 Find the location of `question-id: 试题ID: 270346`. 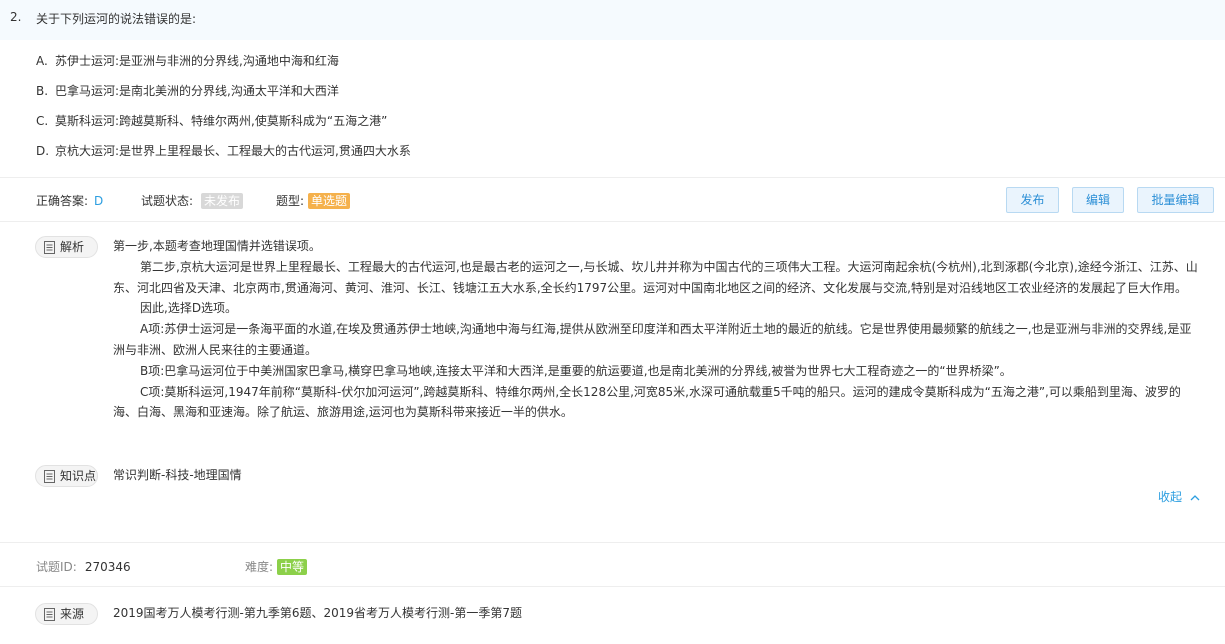

question-id: 试题ID: 270346 is located at coordinates (83, 566).